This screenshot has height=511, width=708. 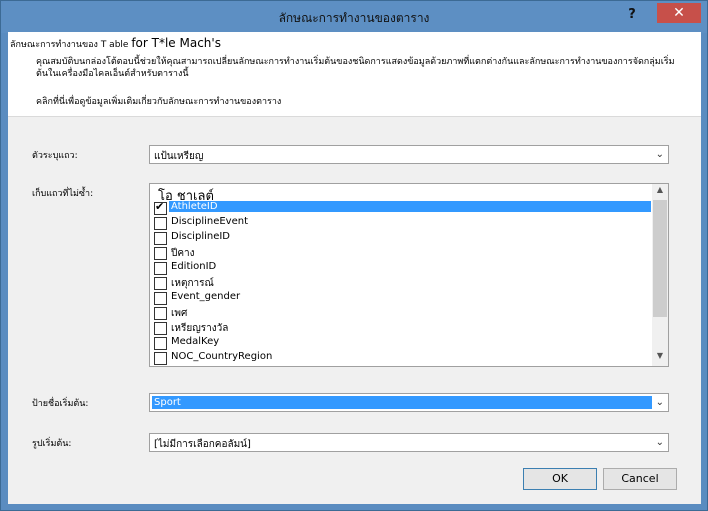 I want to click on default-label-dropdown: Sport ⌄, so click(x=409, y=402).